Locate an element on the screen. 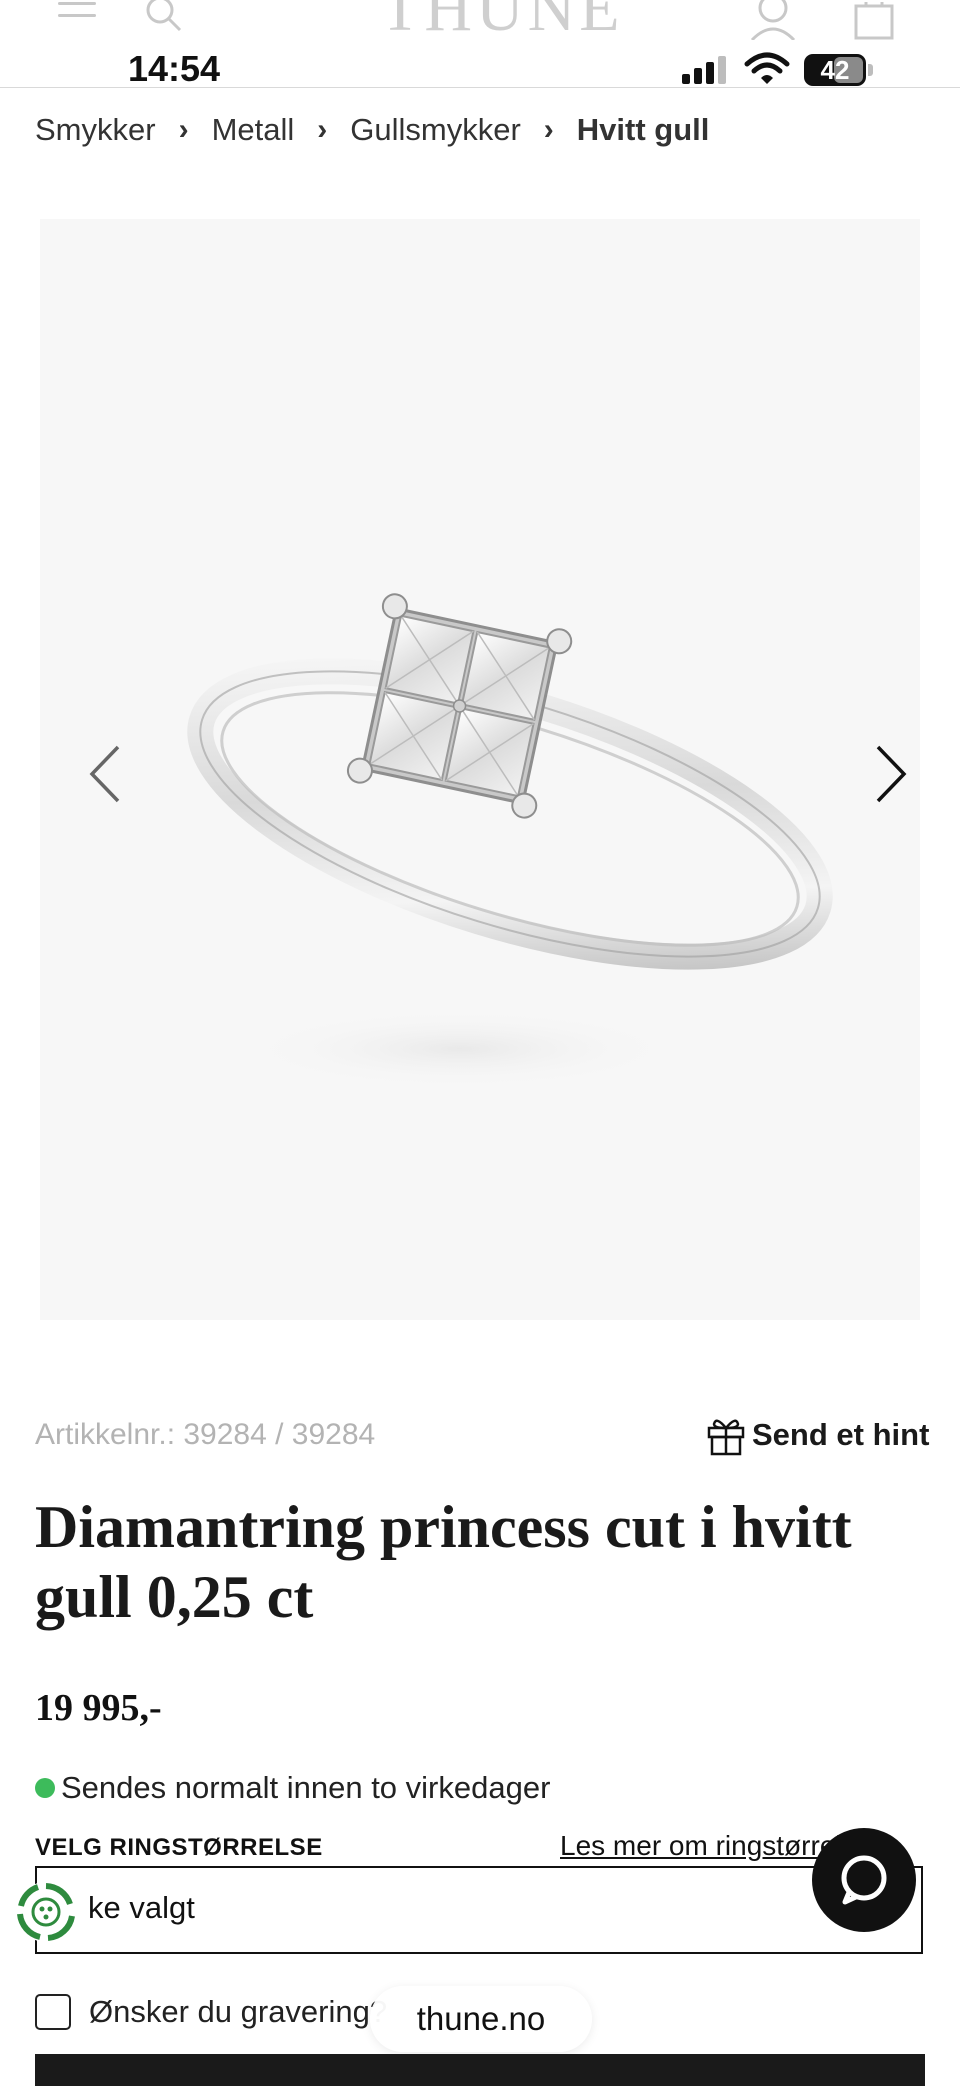 Image resolution: width=960 pixels, height=2086 pixels. chevron-right-icon is located at coordinates (891, 774).